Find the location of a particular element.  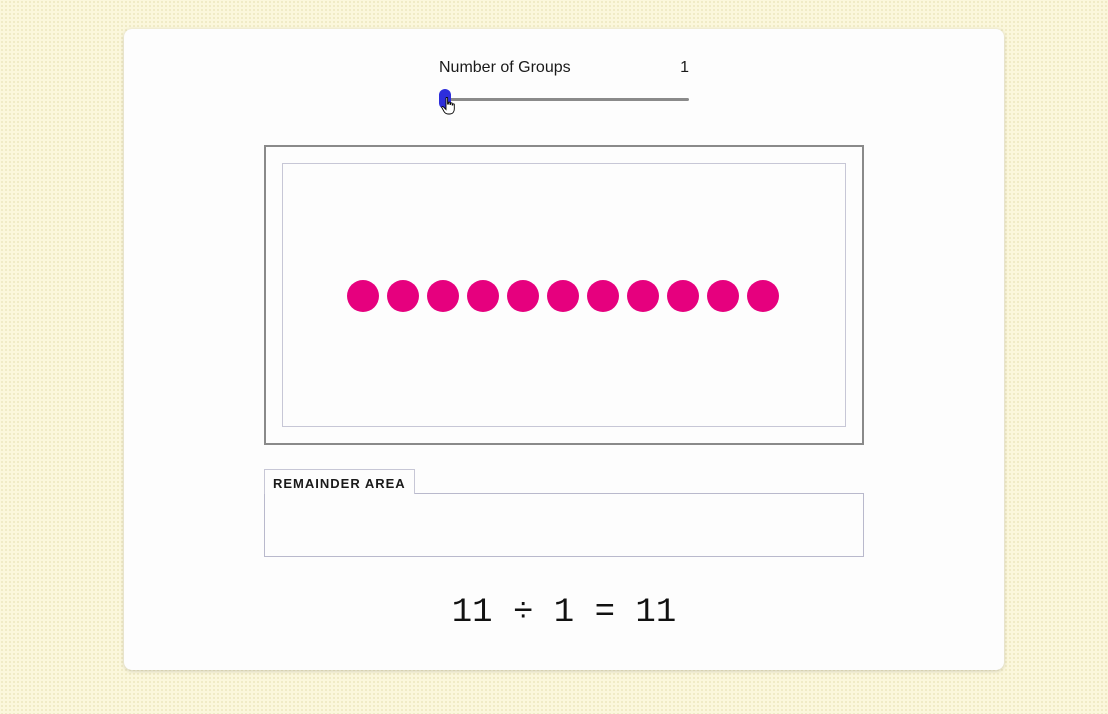

remainder-area-label: REMAINDER AREA is located at coordinates (339, 481).